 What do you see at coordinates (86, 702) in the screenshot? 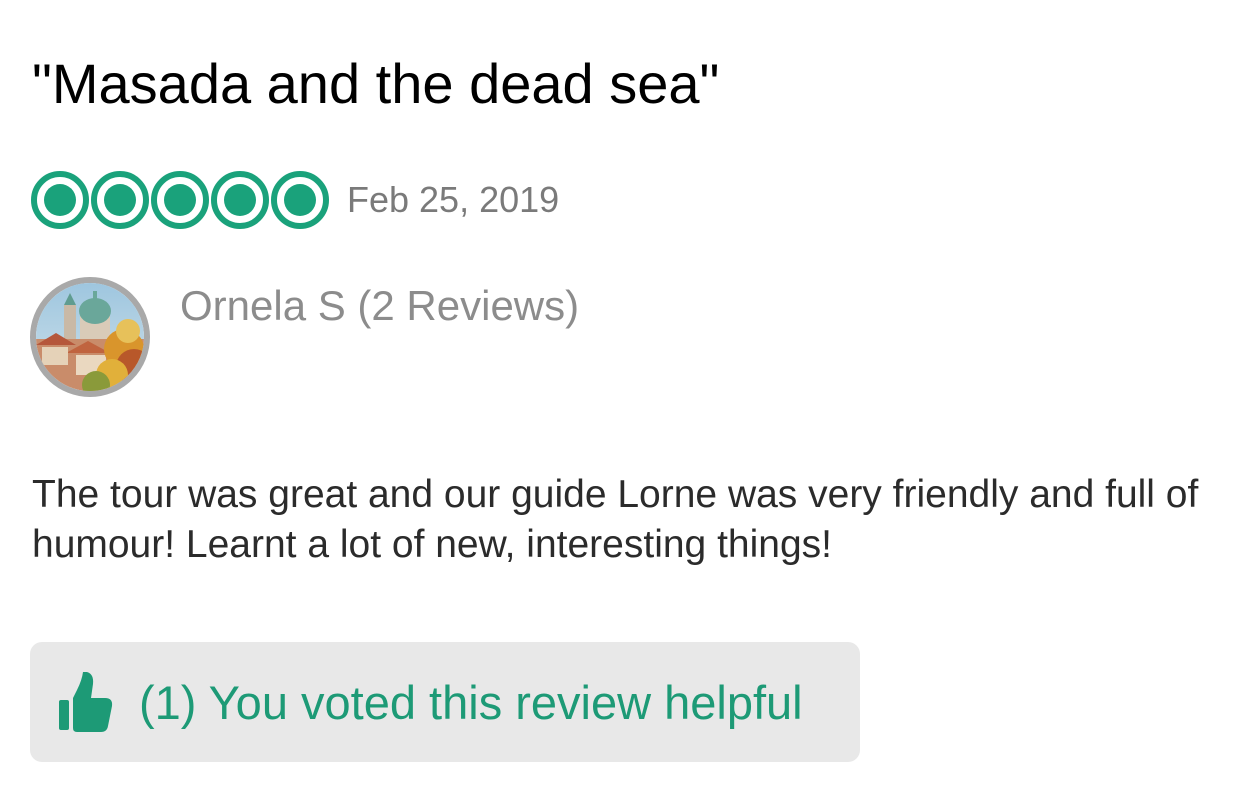
I see `thumbs-up-icon` at bounding box center [86, 702].